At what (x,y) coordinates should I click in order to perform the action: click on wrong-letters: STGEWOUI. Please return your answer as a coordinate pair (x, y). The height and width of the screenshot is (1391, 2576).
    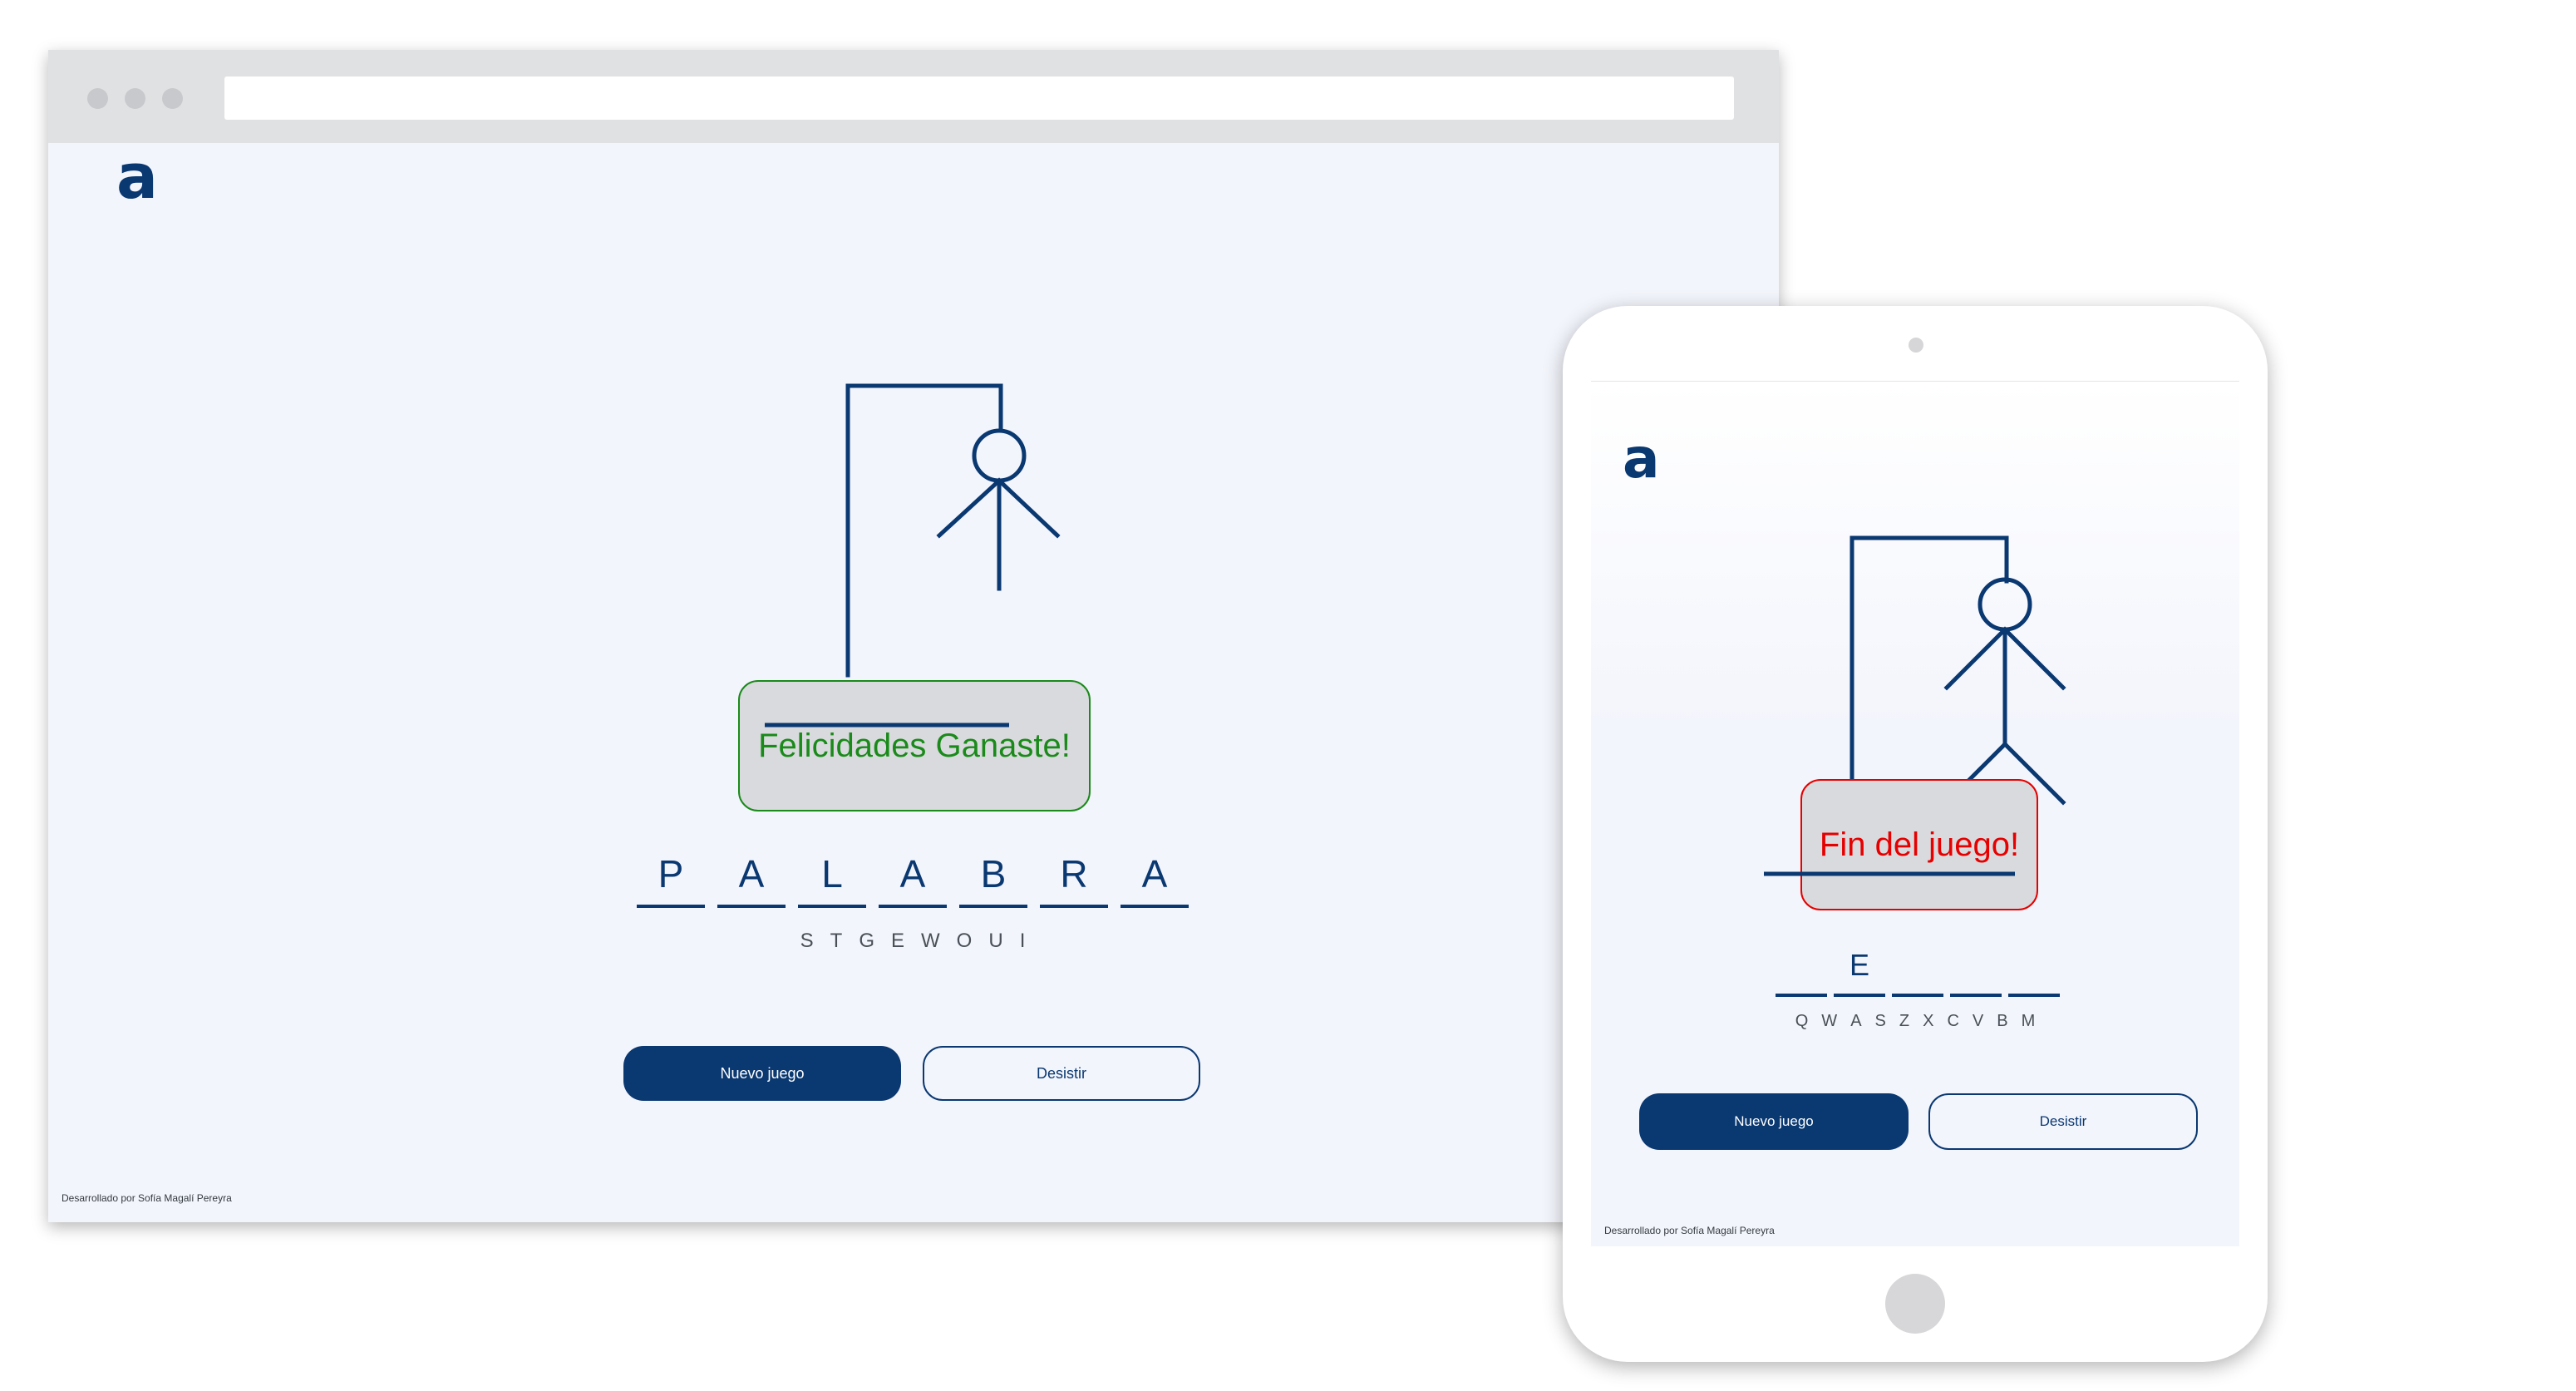
    Looking at the image, I should click on (912, 941).